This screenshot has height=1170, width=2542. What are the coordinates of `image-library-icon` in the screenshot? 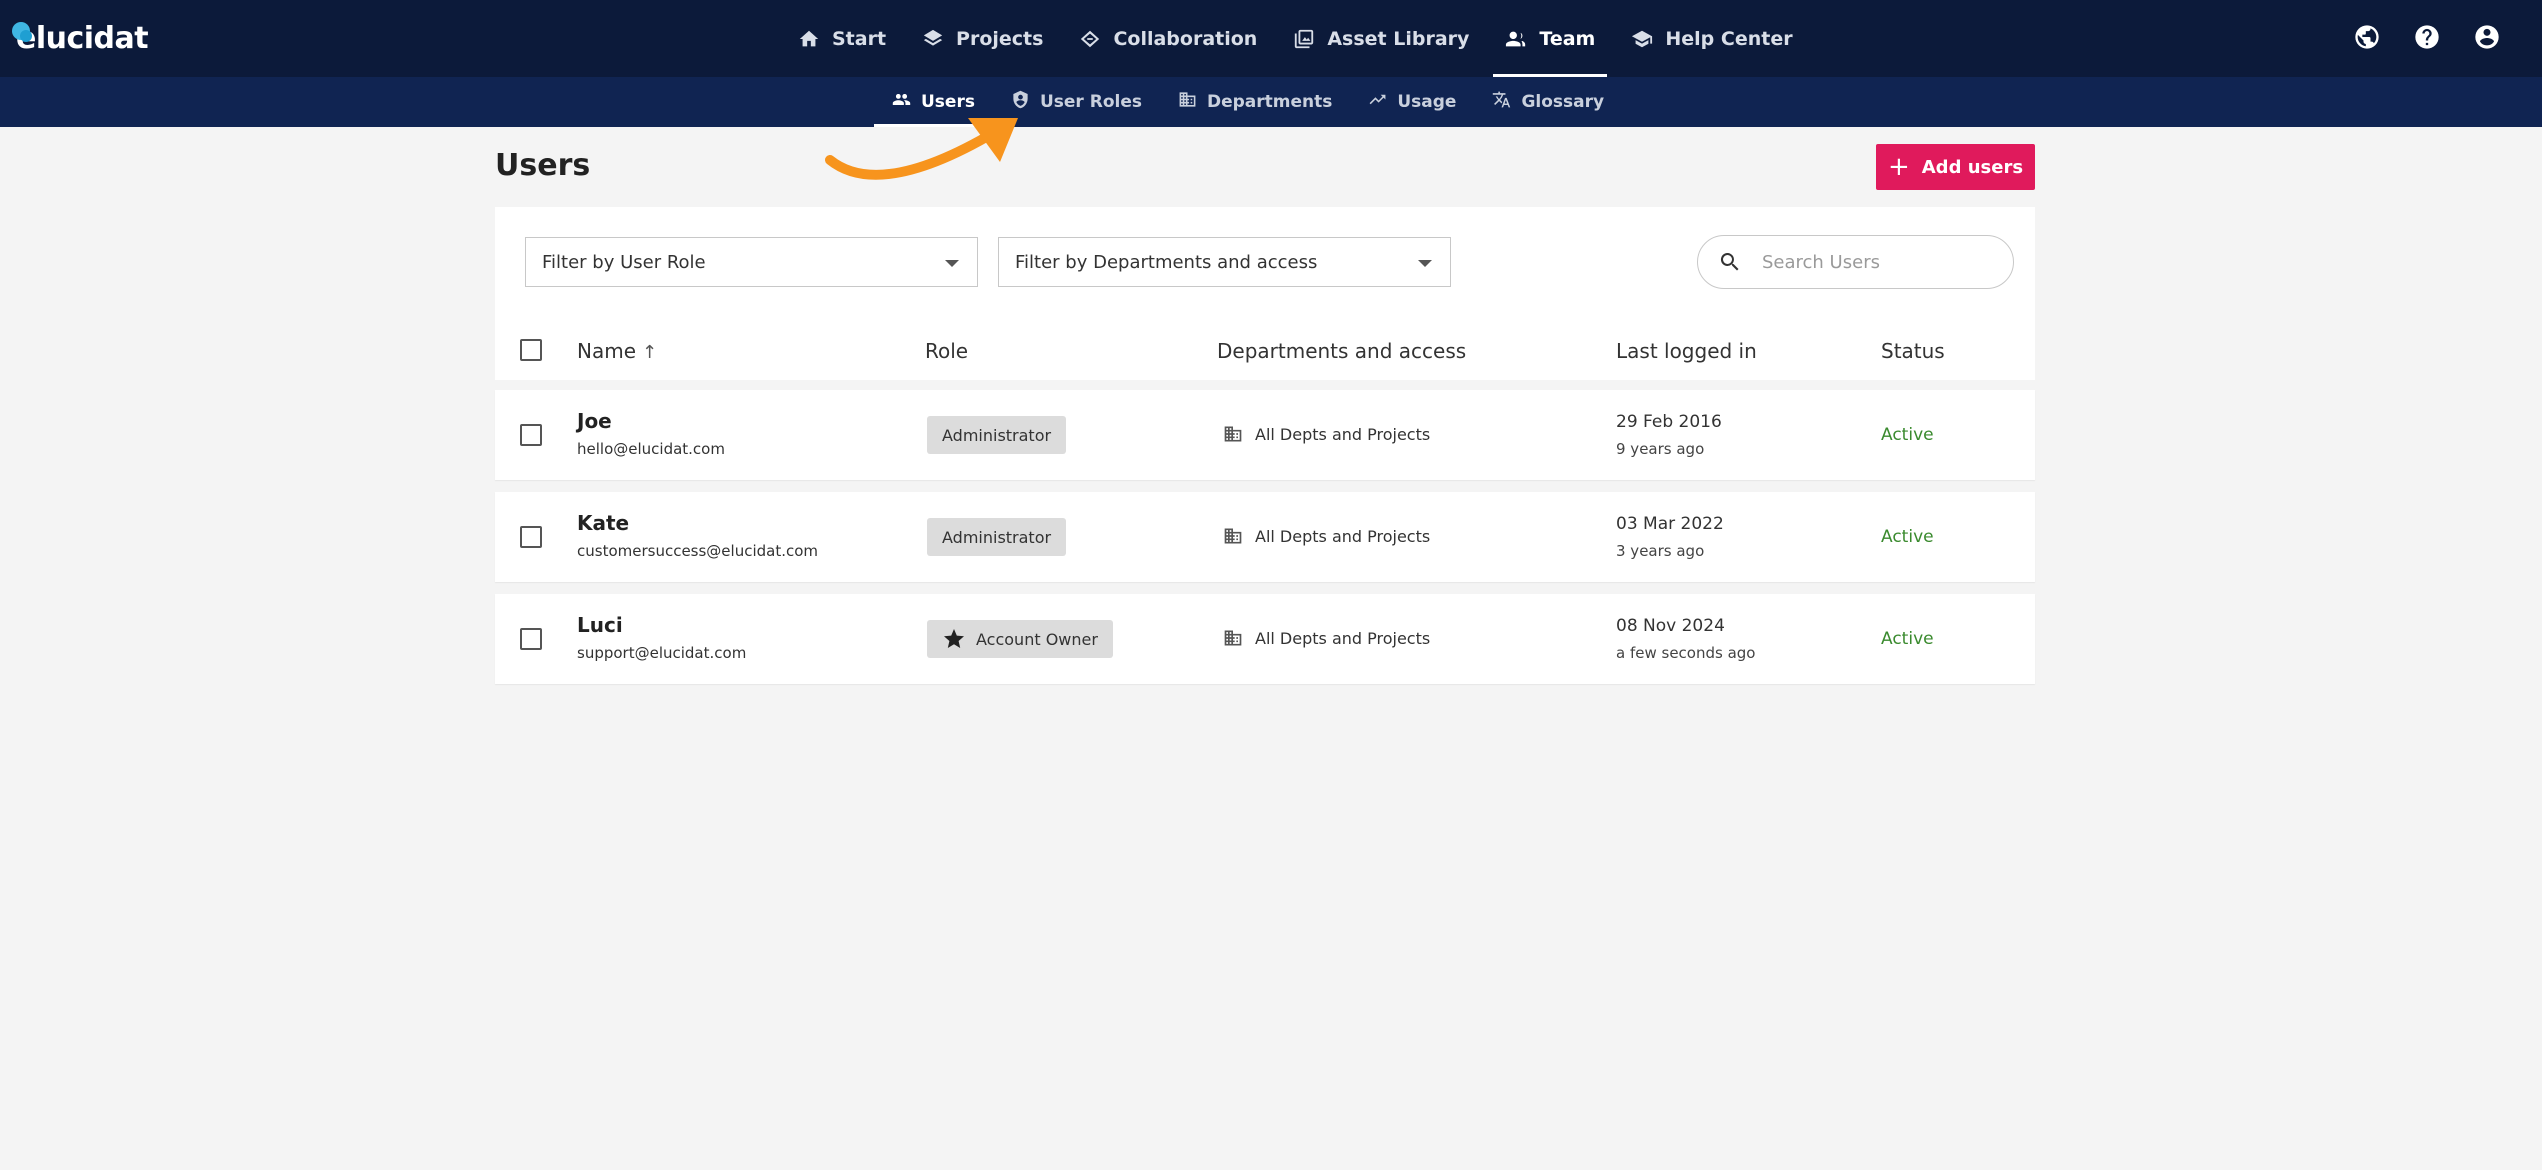 It's located at (1304, 39).